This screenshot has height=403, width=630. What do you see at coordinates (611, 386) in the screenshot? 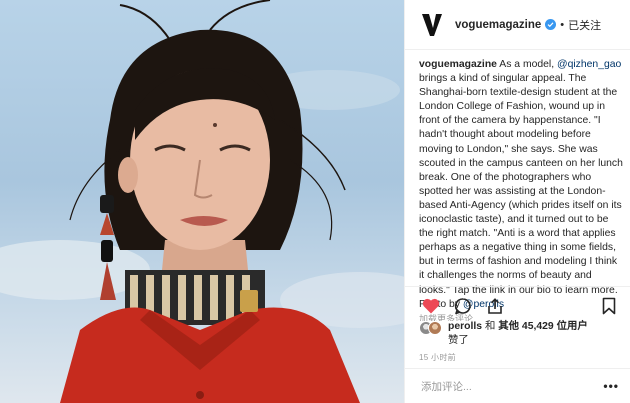
I see `more-options-button: •••` at bounding box center [611, 386].